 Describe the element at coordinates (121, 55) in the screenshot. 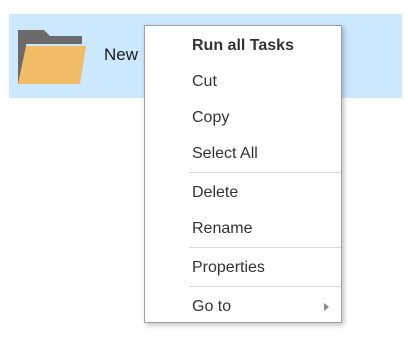

I see `folder-name-label: New` at that location.